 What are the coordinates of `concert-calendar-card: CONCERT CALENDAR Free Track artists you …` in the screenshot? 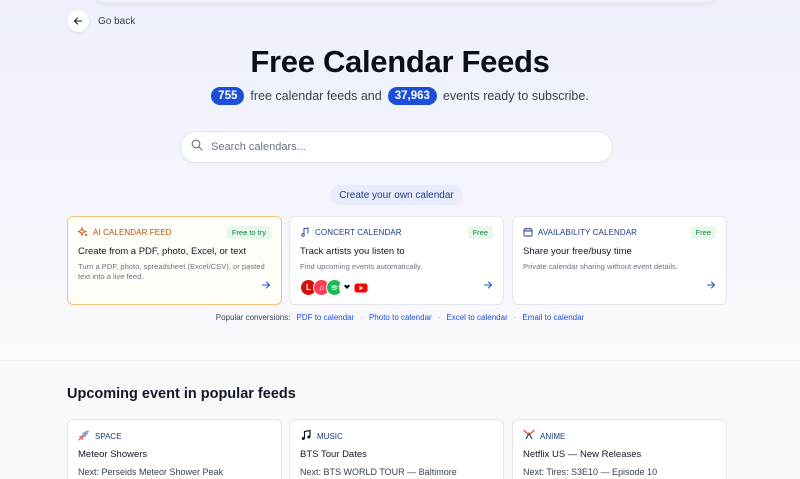 It's located at (396, 260).